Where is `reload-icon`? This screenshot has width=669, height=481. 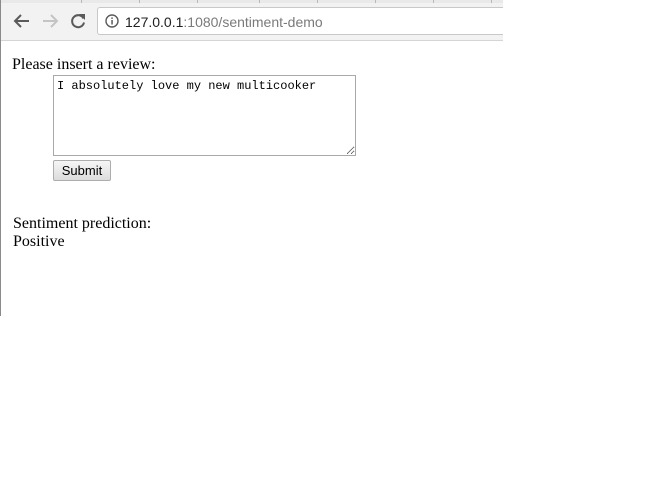
reload-icon is located at coordinates (78, 21).